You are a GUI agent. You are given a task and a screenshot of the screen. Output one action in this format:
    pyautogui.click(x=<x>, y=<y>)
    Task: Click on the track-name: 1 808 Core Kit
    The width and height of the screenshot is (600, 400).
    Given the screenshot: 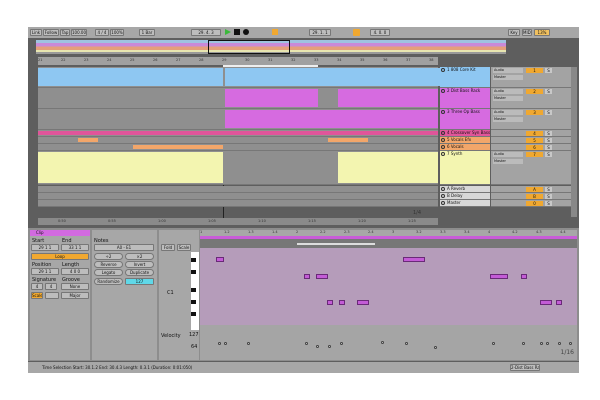 What is the action you would take?
    pyautogui.click(x=461, y=69)
    